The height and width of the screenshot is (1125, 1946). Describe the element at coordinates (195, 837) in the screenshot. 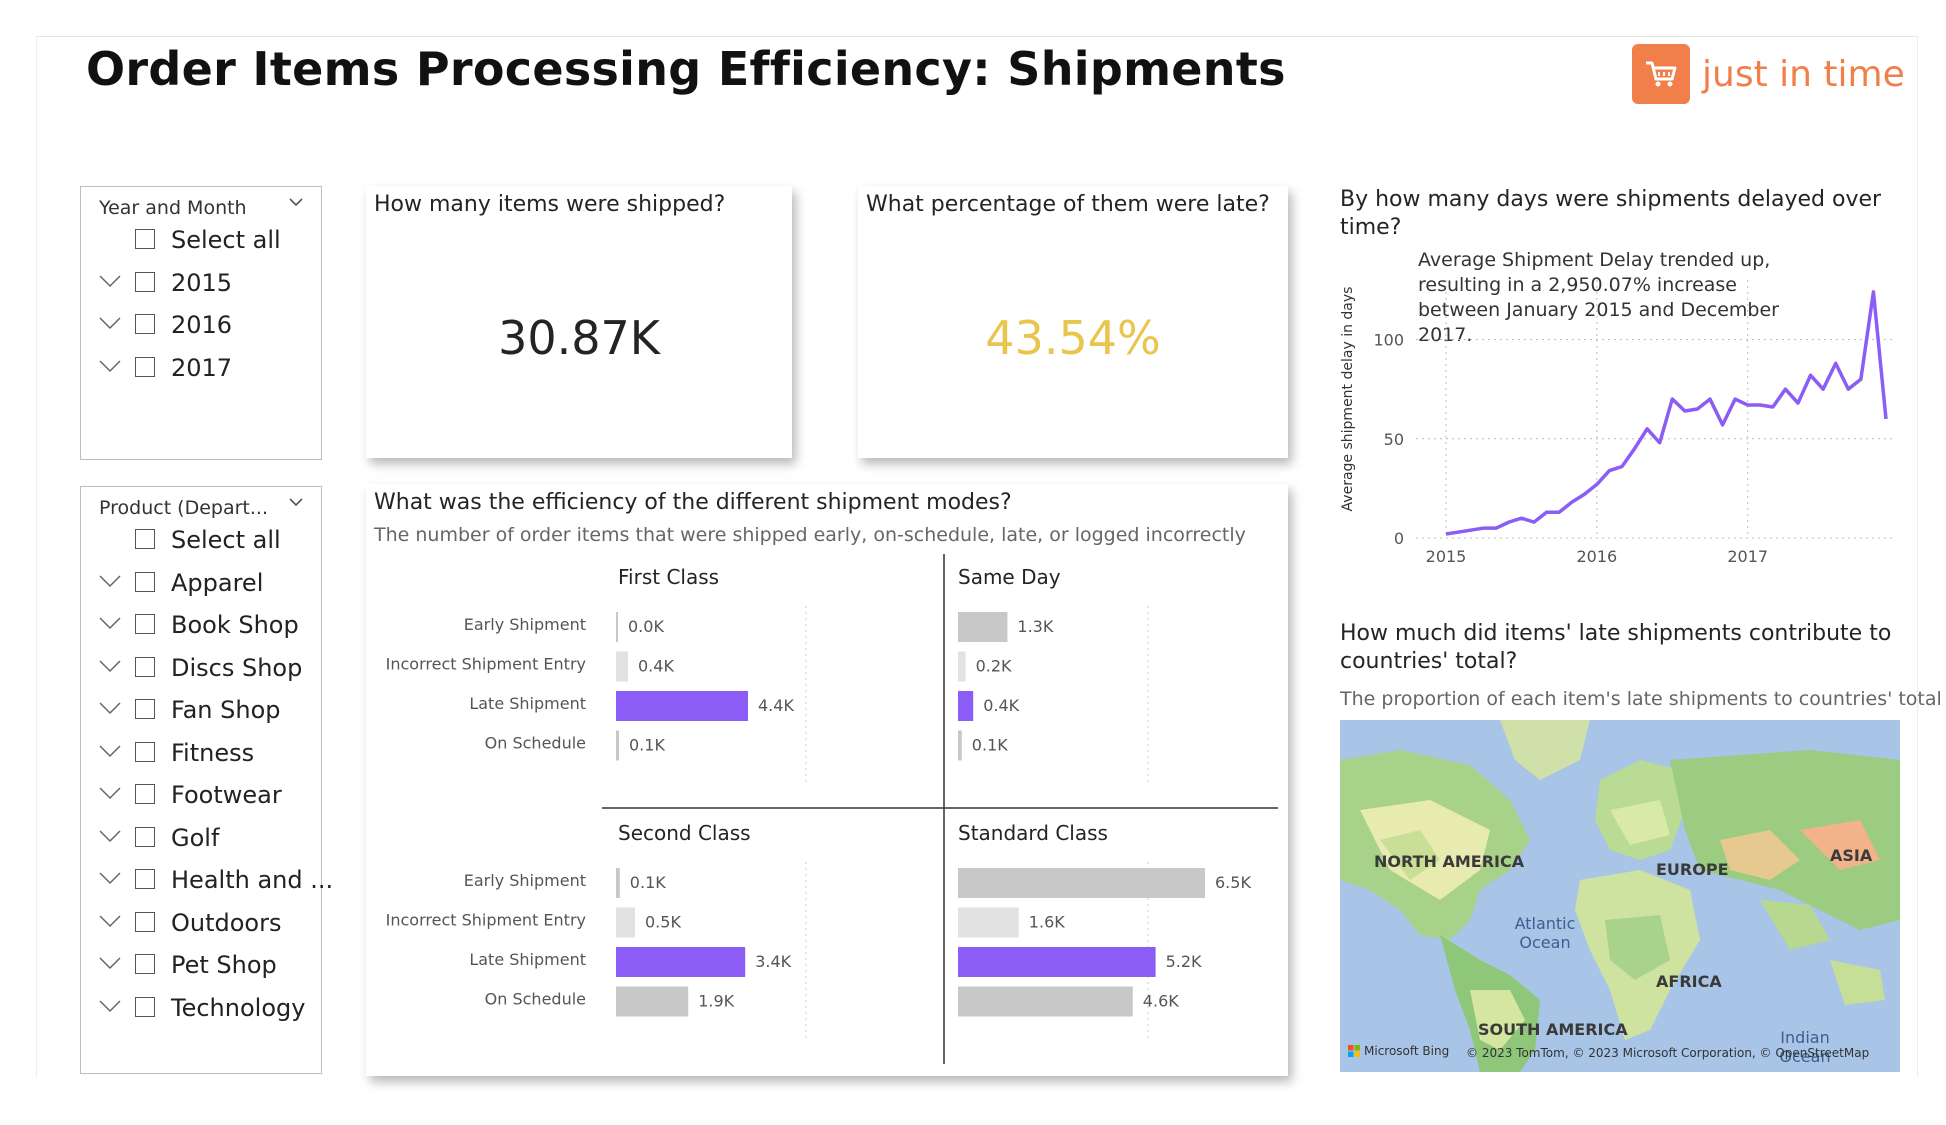

I see `slicer-item-label: Golf` at that location.